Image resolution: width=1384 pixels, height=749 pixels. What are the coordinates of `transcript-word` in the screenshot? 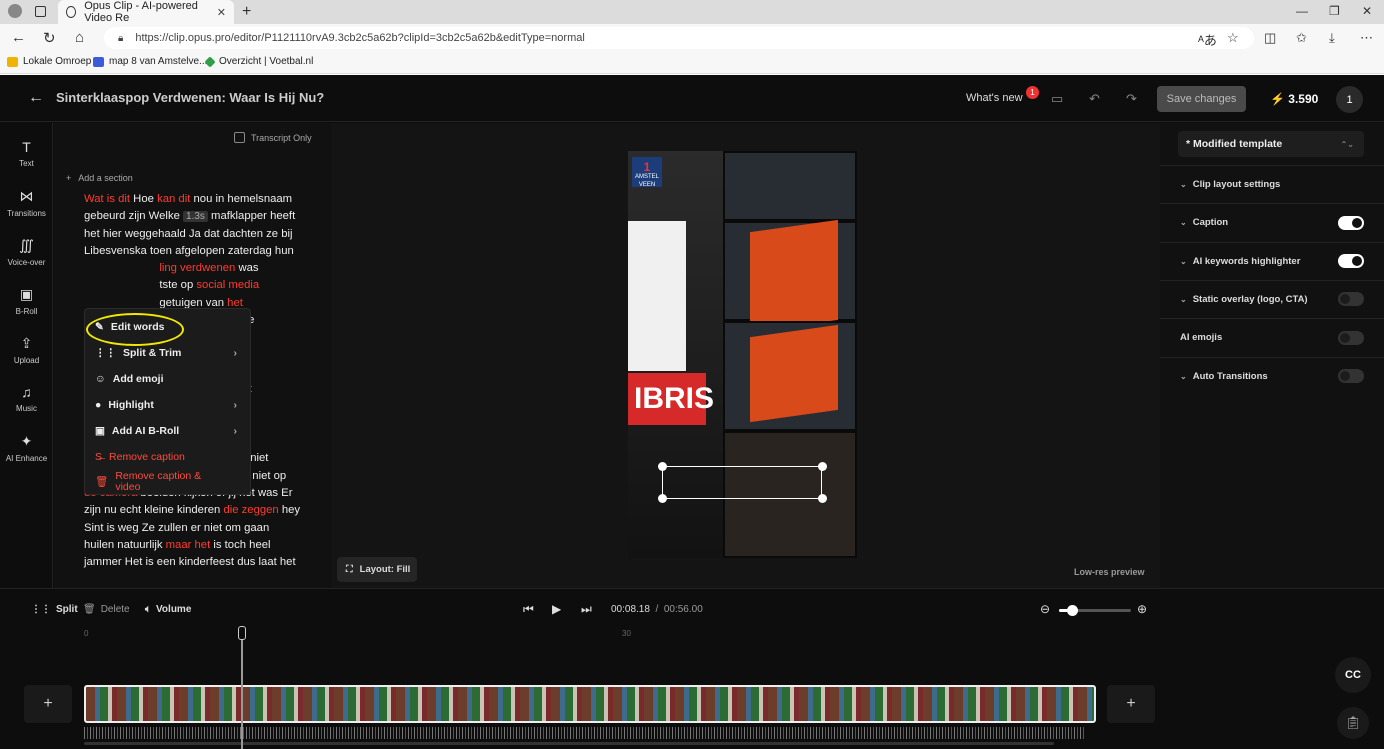 It's located at (121, 268).